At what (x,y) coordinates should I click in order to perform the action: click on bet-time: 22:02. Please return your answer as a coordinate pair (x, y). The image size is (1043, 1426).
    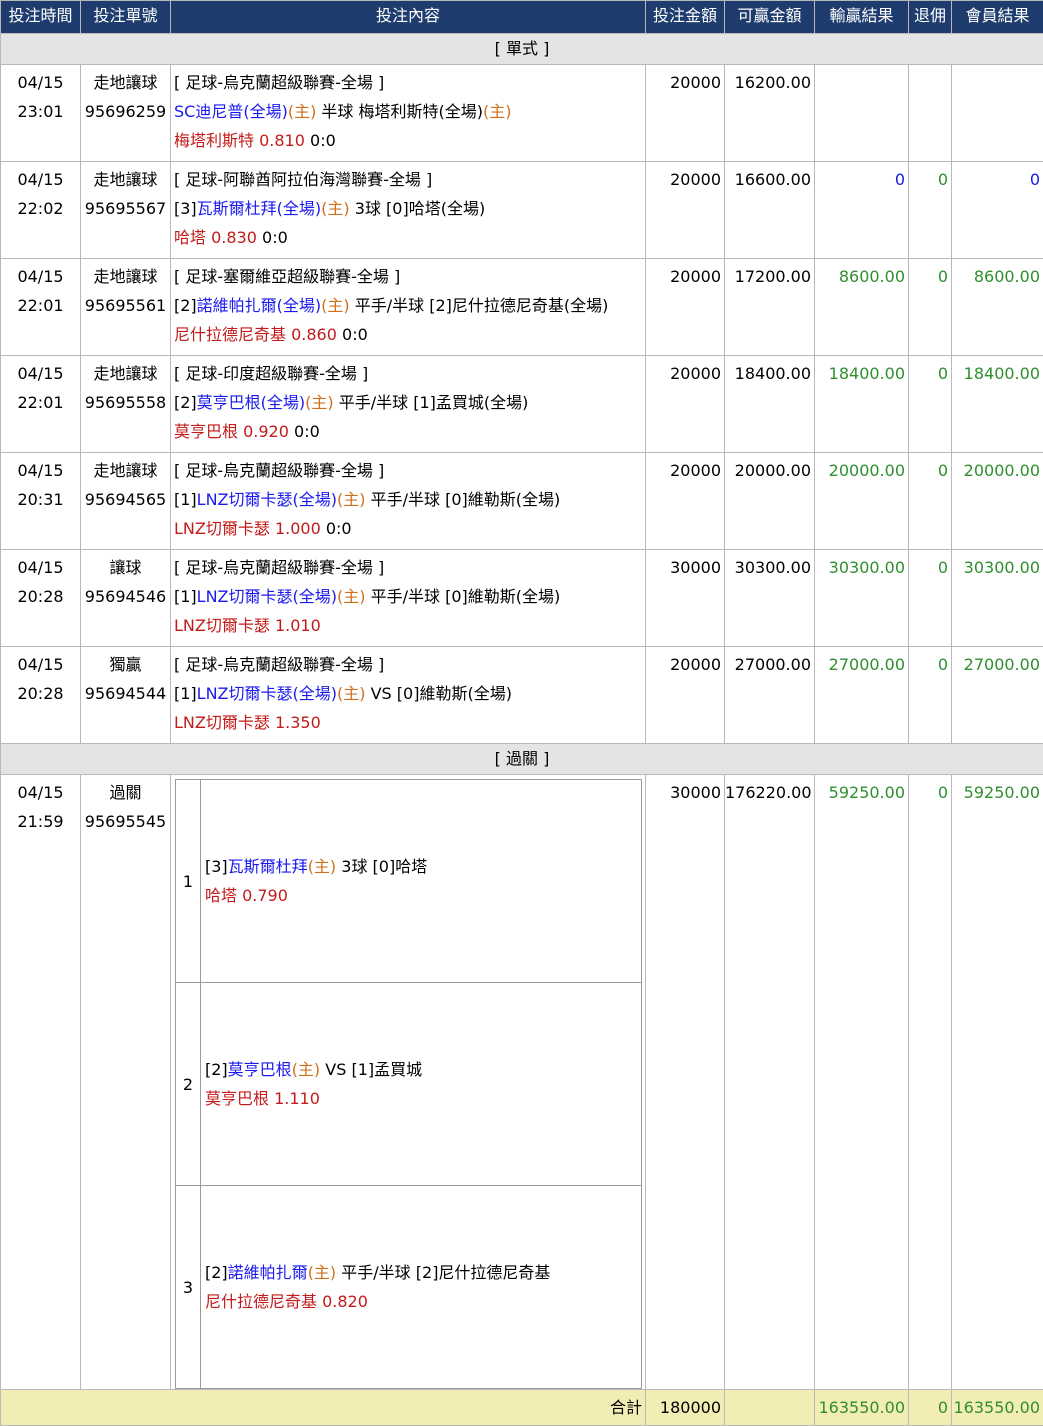
    Looking at the image, I should click on (40, 208).